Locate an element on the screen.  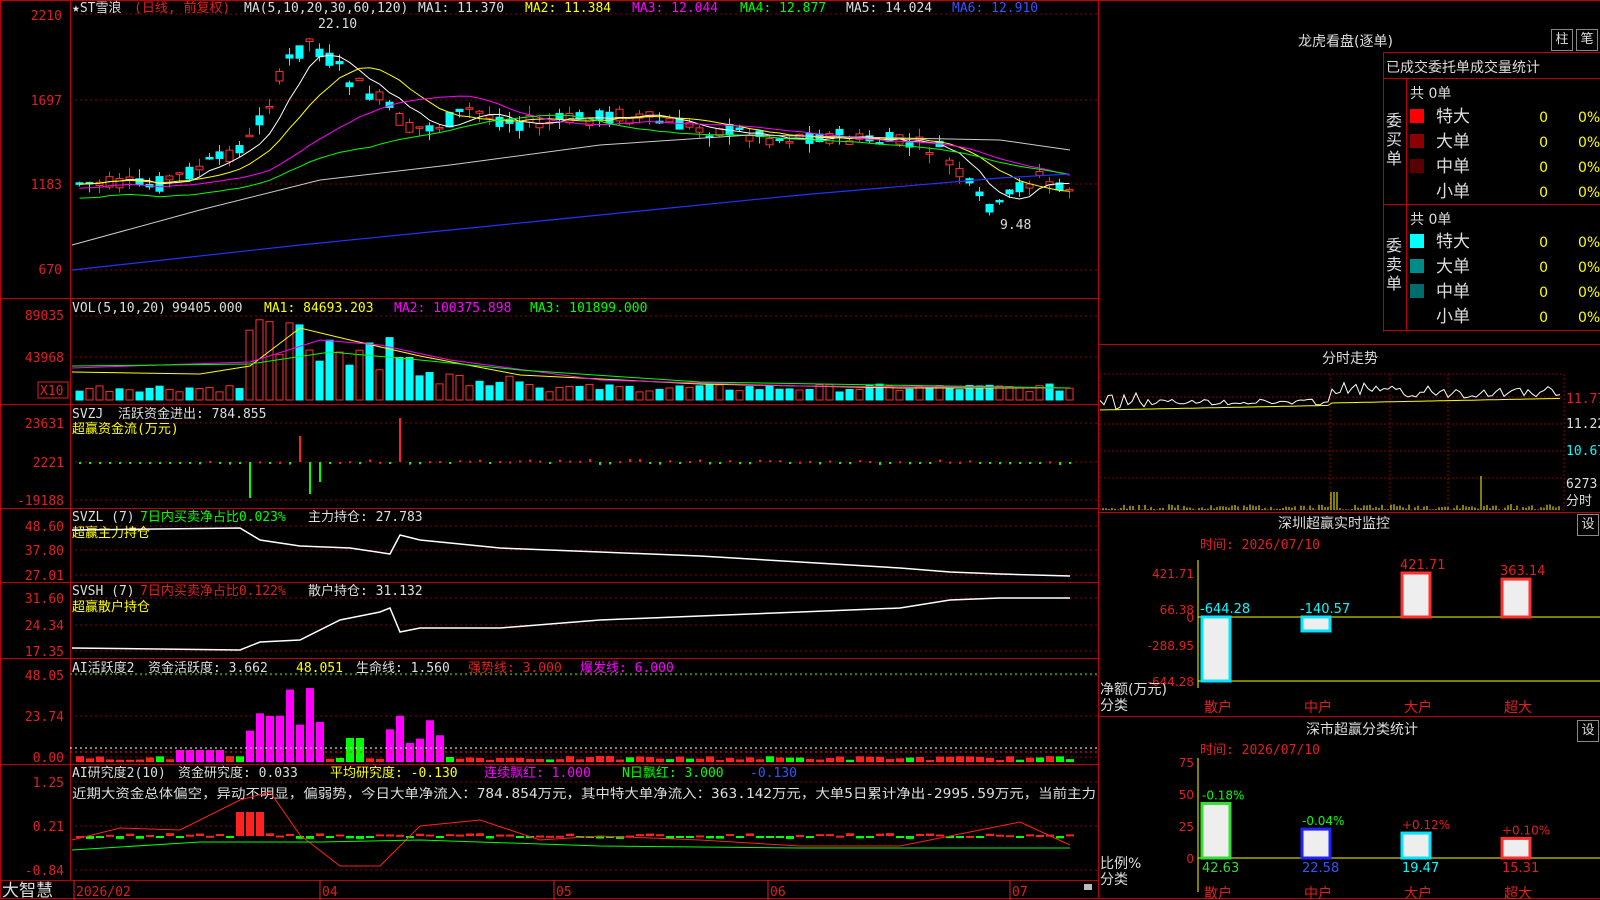
classify-settings-button: 设 is located at coordinates (1588, 731).